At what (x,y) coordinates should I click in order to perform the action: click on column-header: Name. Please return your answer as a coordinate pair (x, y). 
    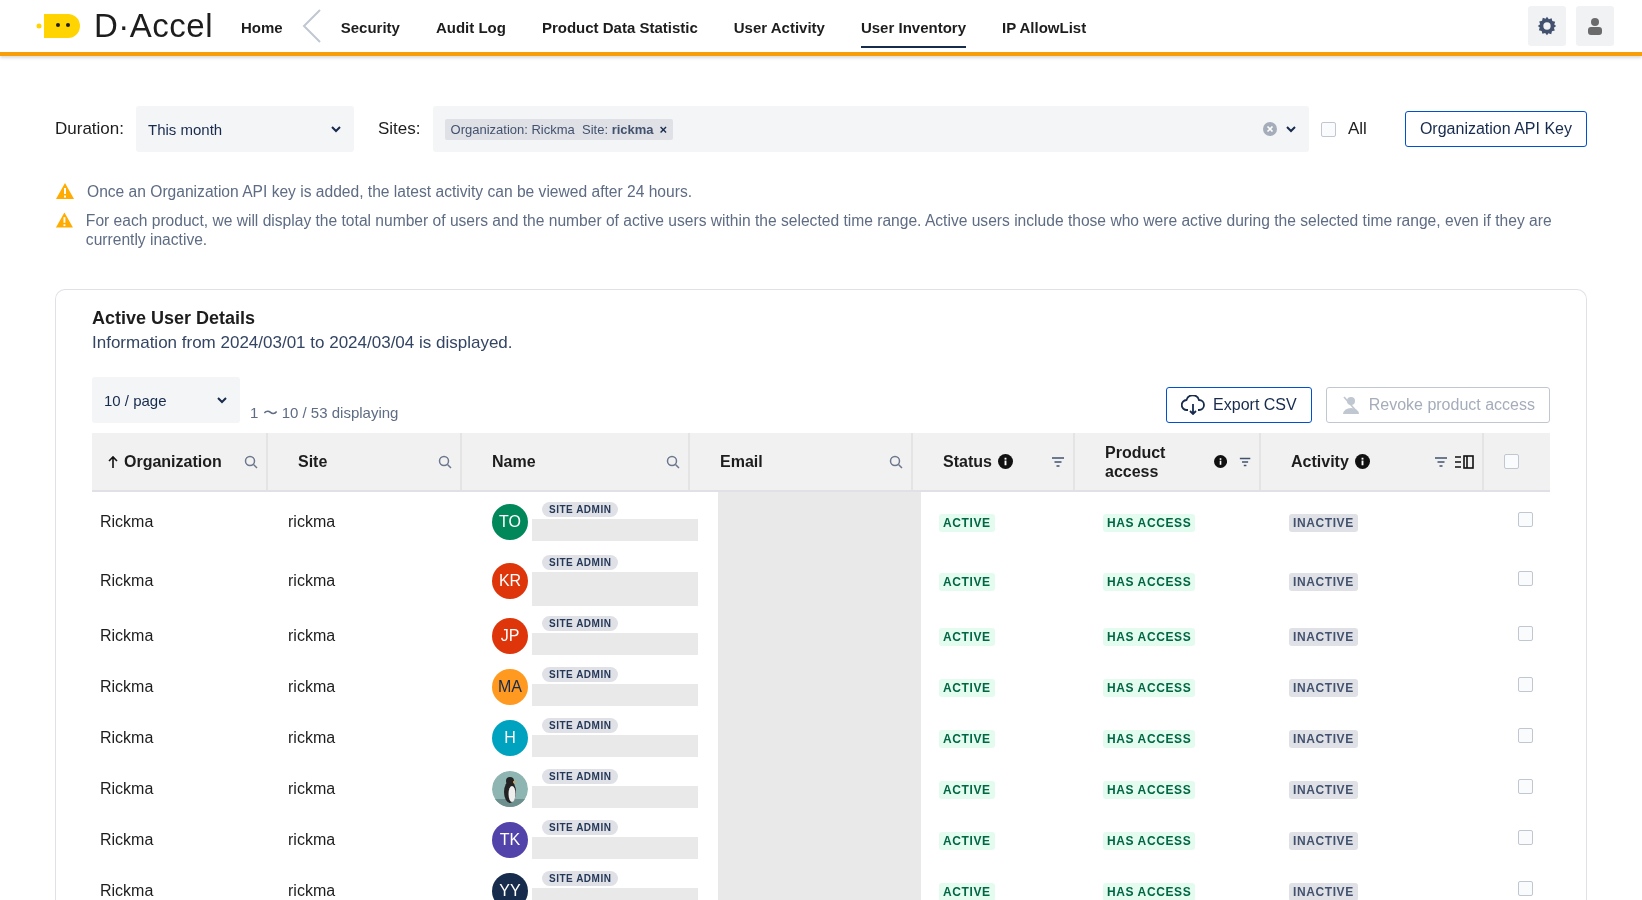
    Looking at the image, I should click on (514, 461).